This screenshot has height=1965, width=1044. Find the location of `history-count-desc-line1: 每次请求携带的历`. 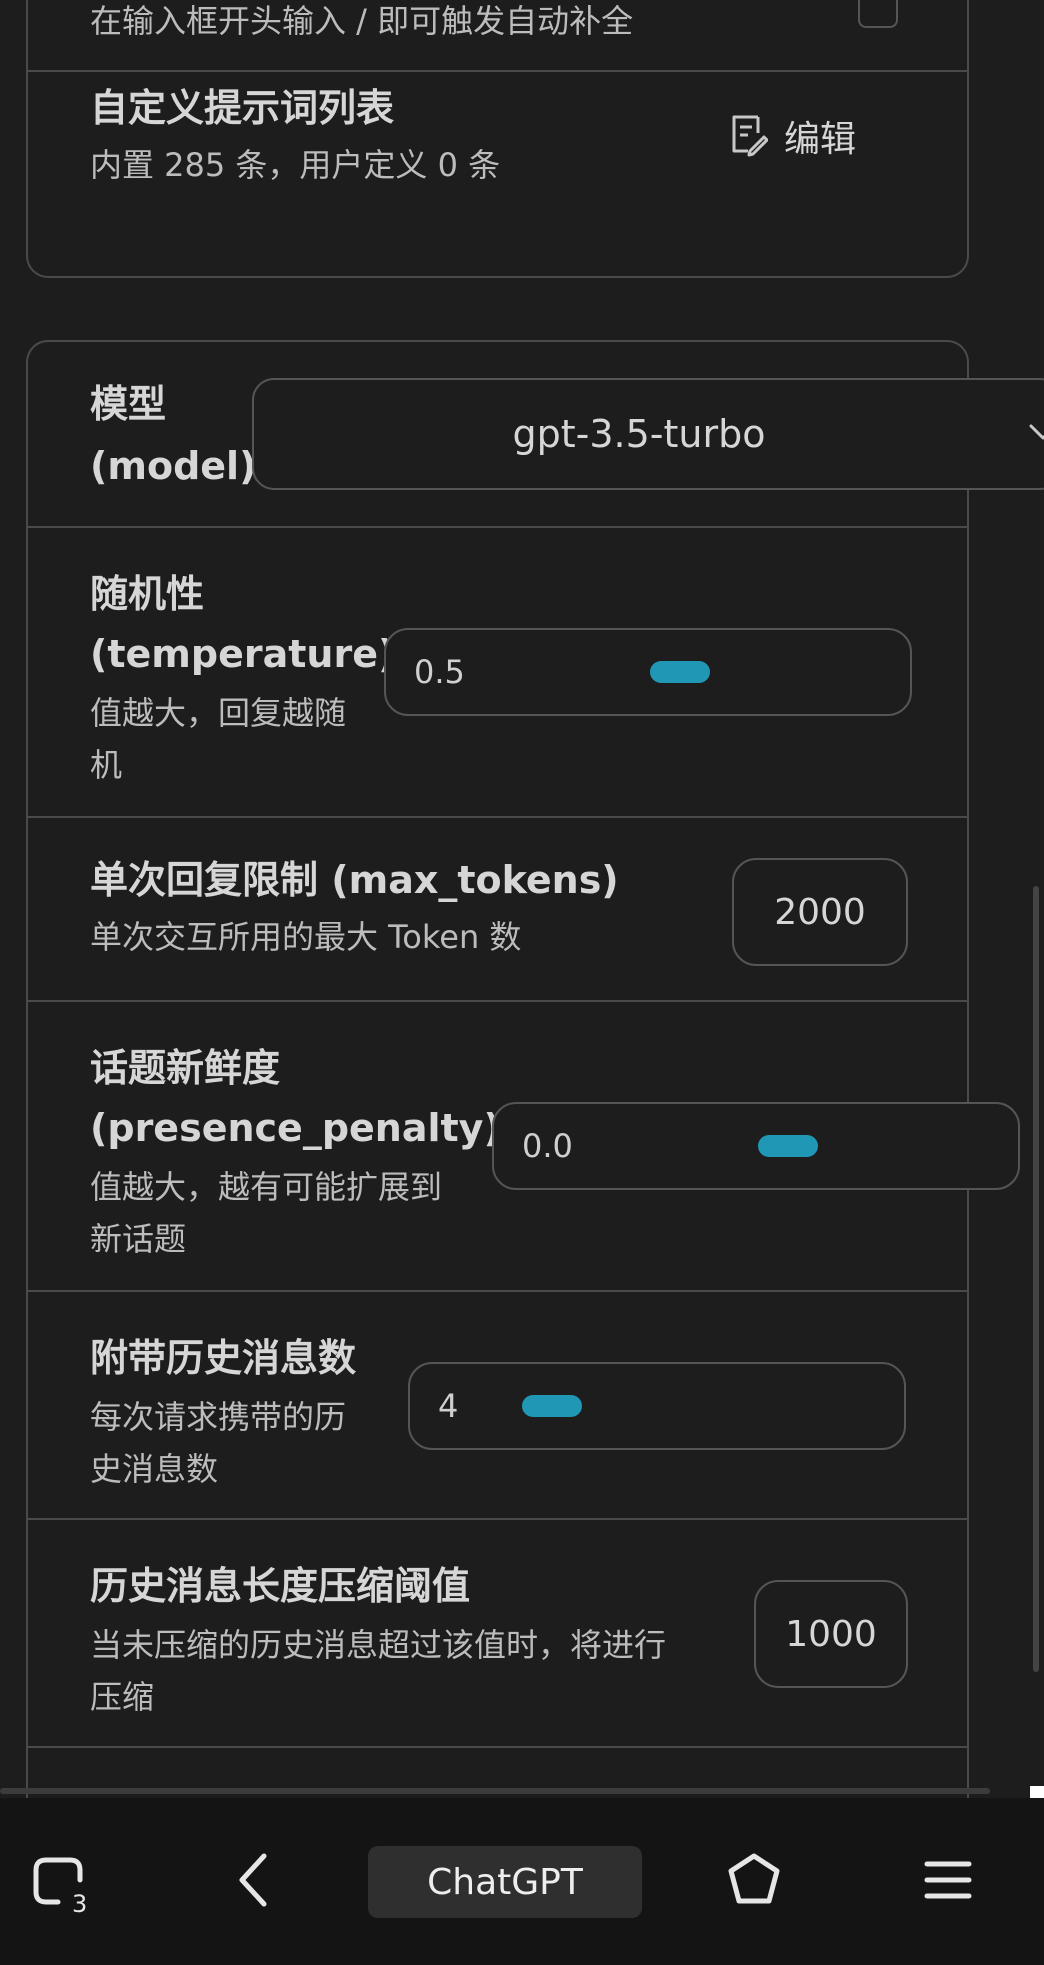

history-count-desc-line1: 每次请求携带的历 is located at coordinates (218, 1417).